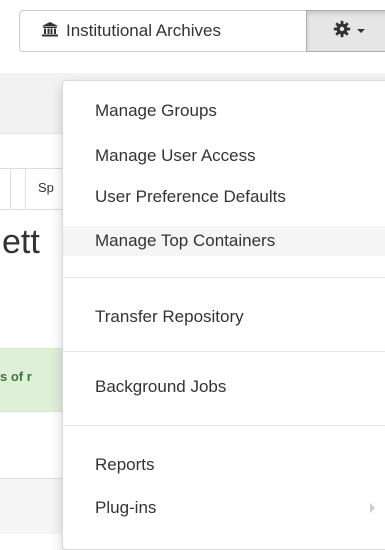 The width and height of the screenshot is (385, 550). I want to click on menu-item-manage-top-containers: Manage Top Containers, so click(224, 241).